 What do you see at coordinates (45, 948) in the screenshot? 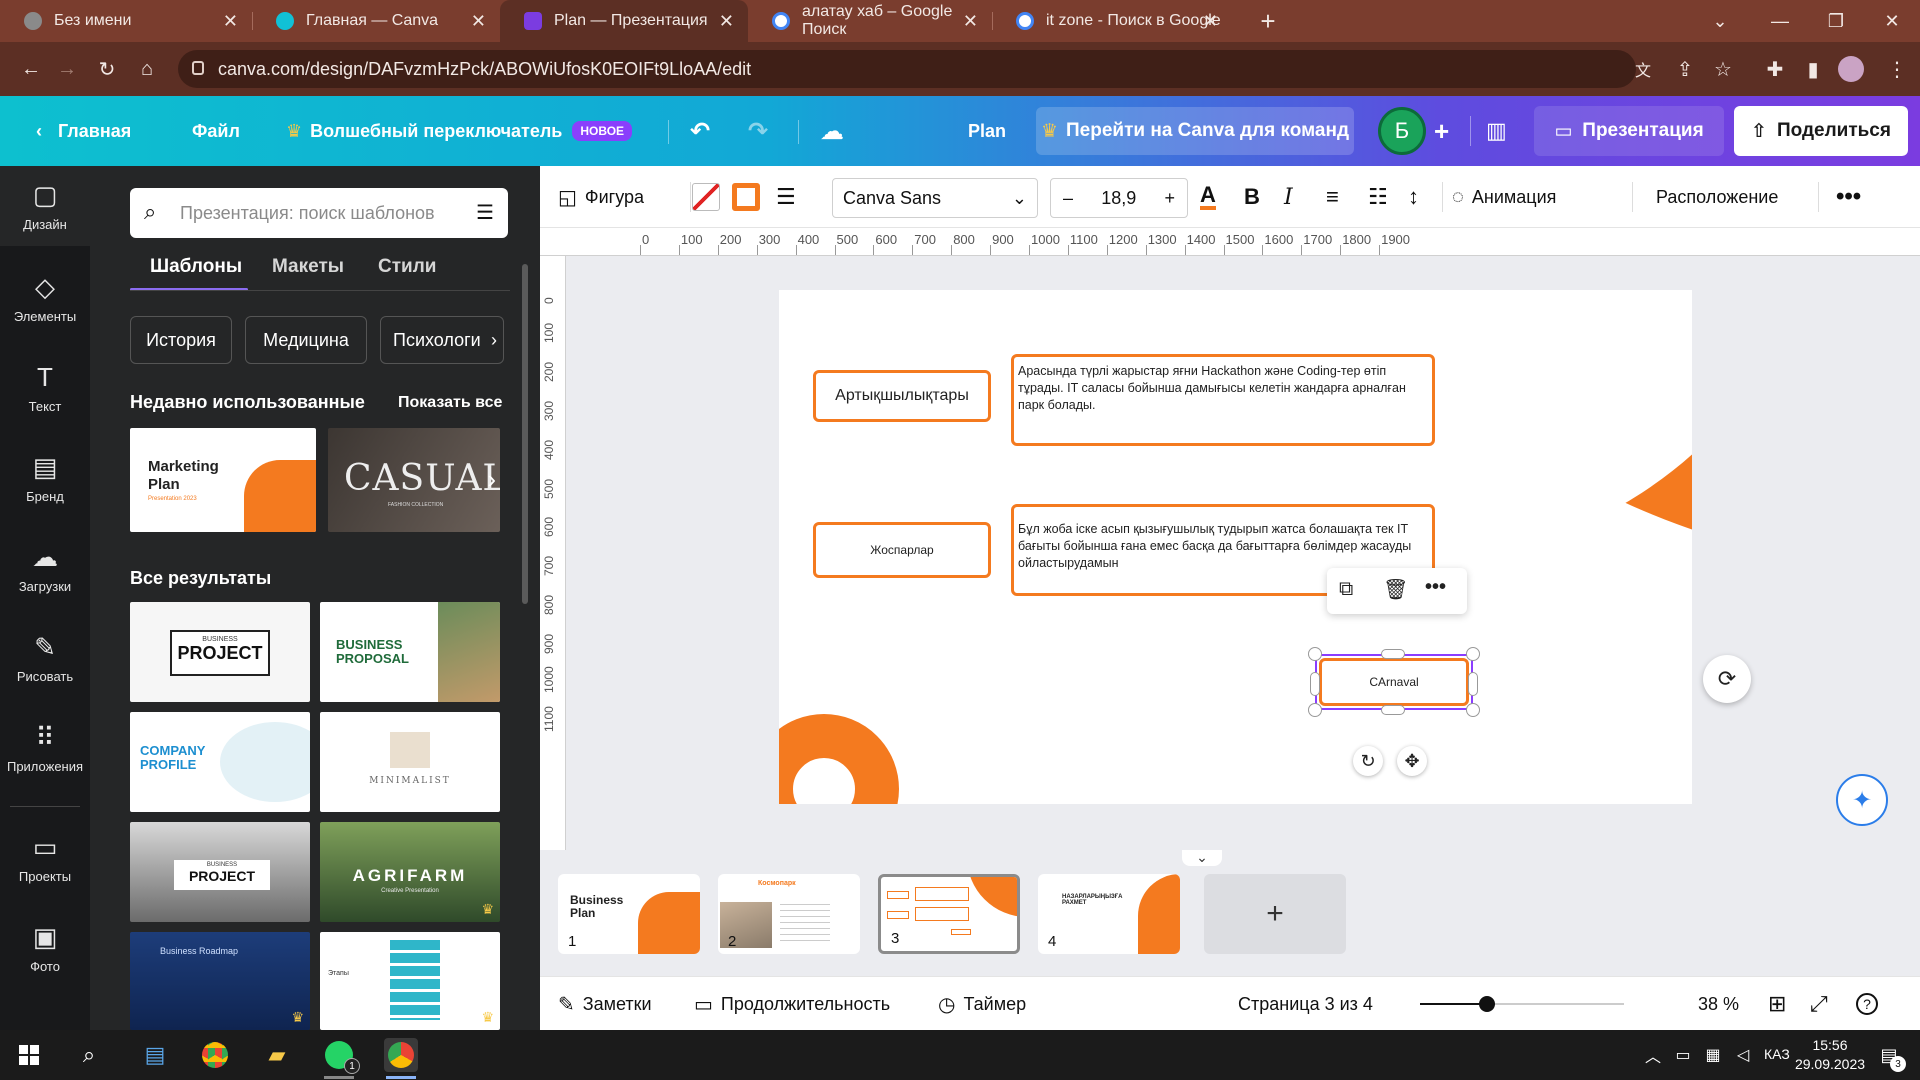
I see `rail-photos: ▣ Фото` at bounding box center [45, 948].